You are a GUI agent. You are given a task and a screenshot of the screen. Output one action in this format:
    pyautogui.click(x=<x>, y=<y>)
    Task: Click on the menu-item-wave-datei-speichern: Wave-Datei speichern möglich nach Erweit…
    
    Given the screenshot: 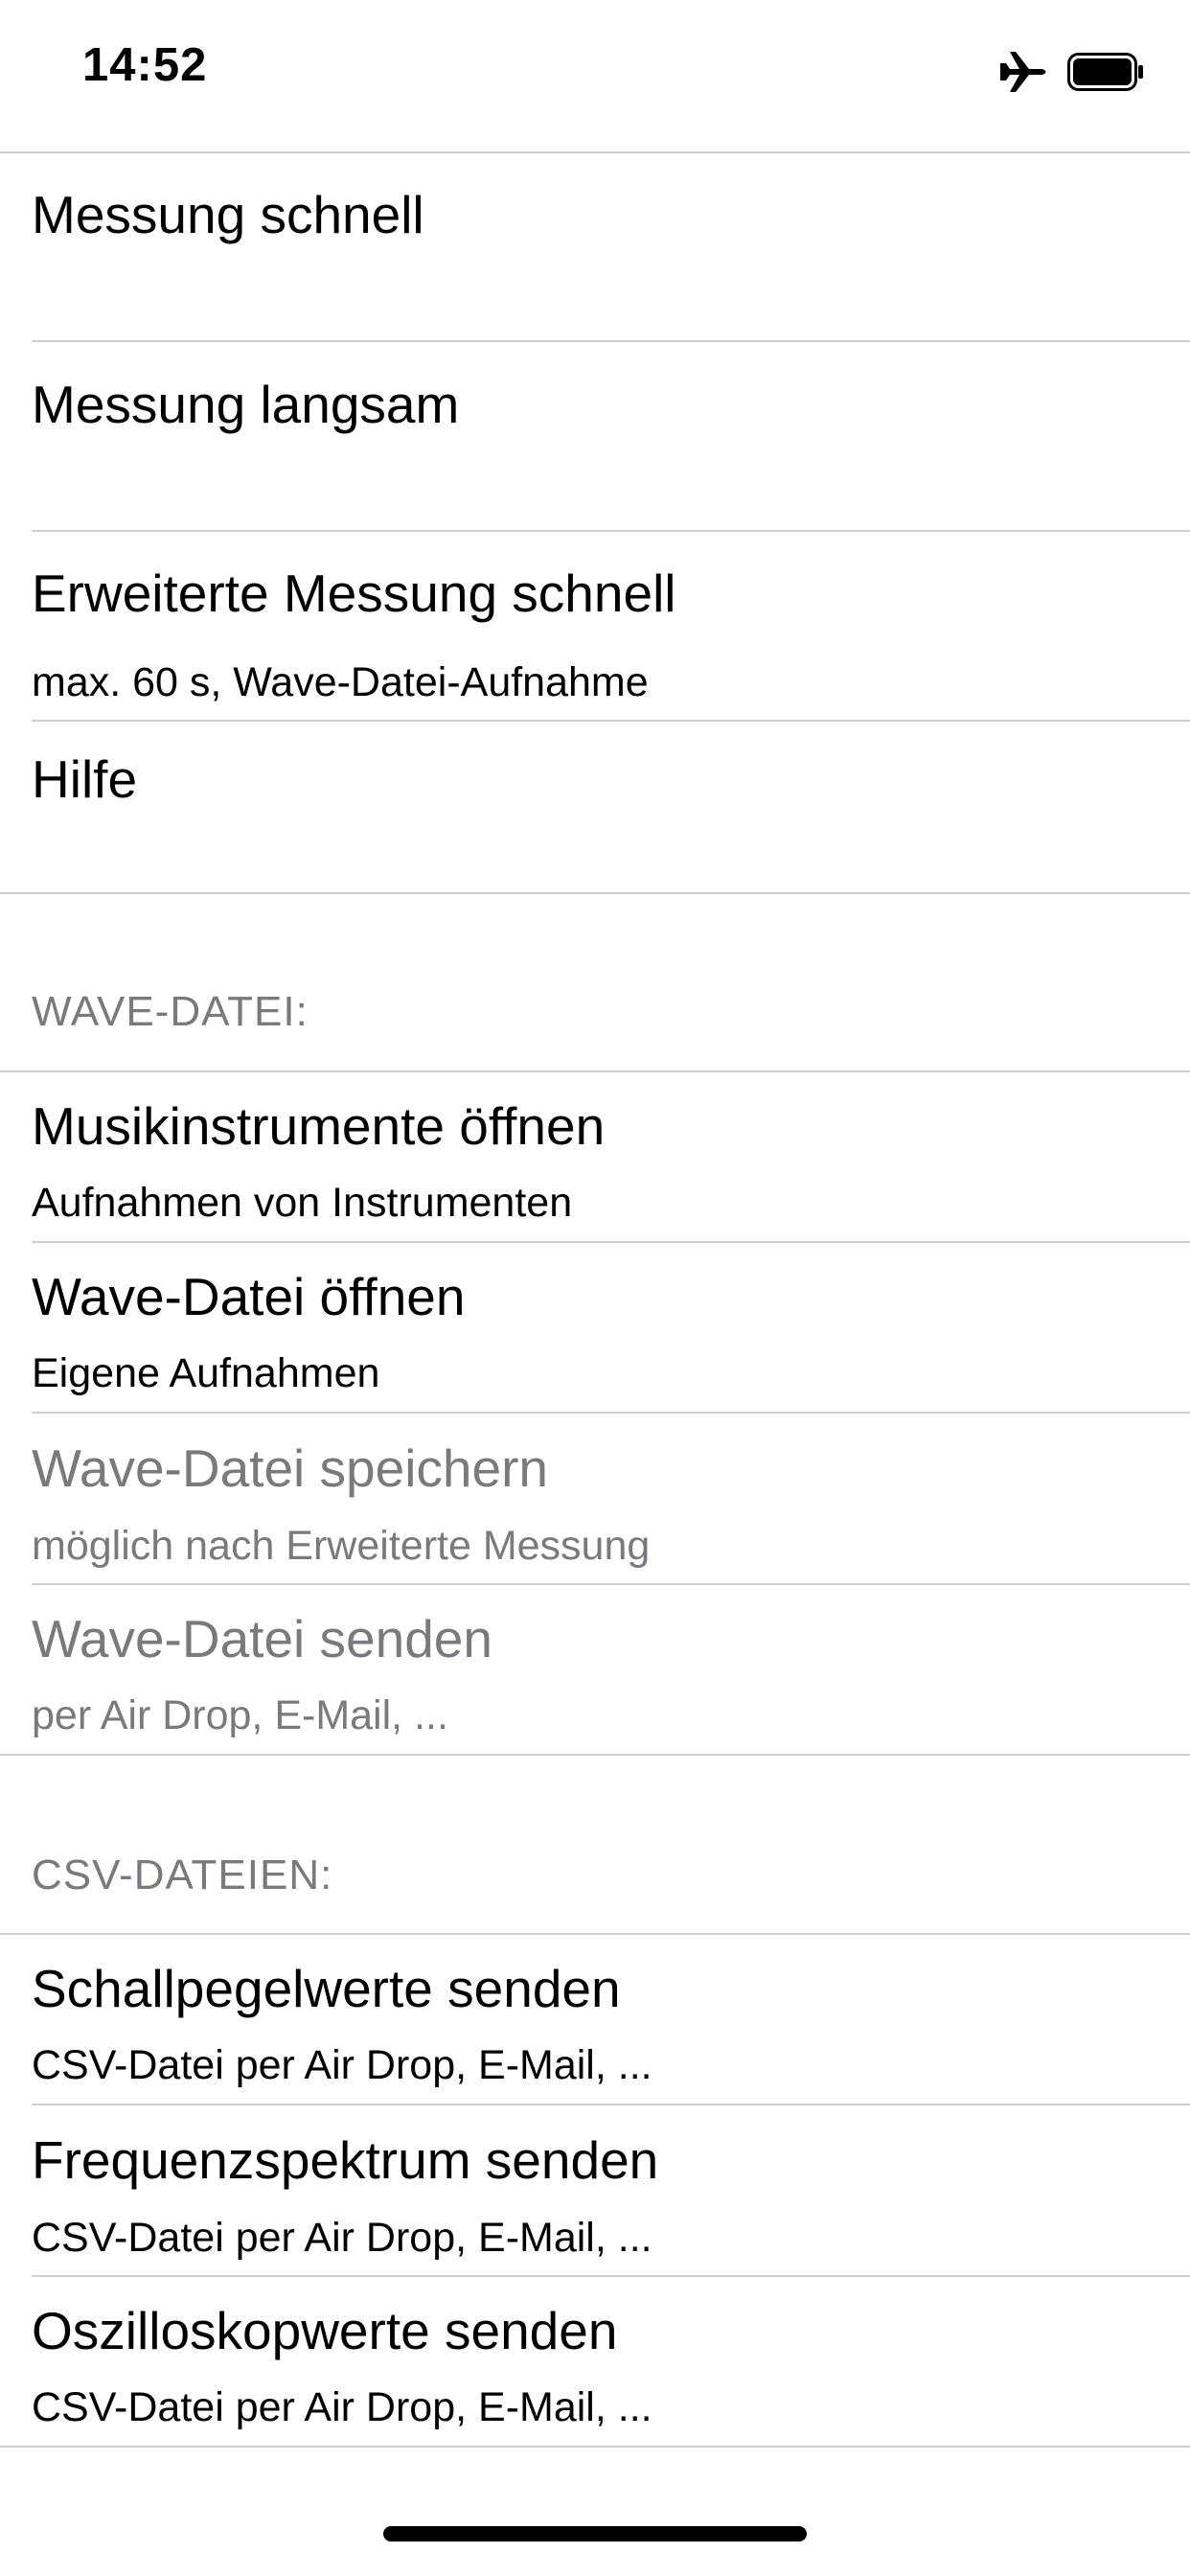 What is the action you would take?
    pyautogui.click(x=595, y=1498)
    